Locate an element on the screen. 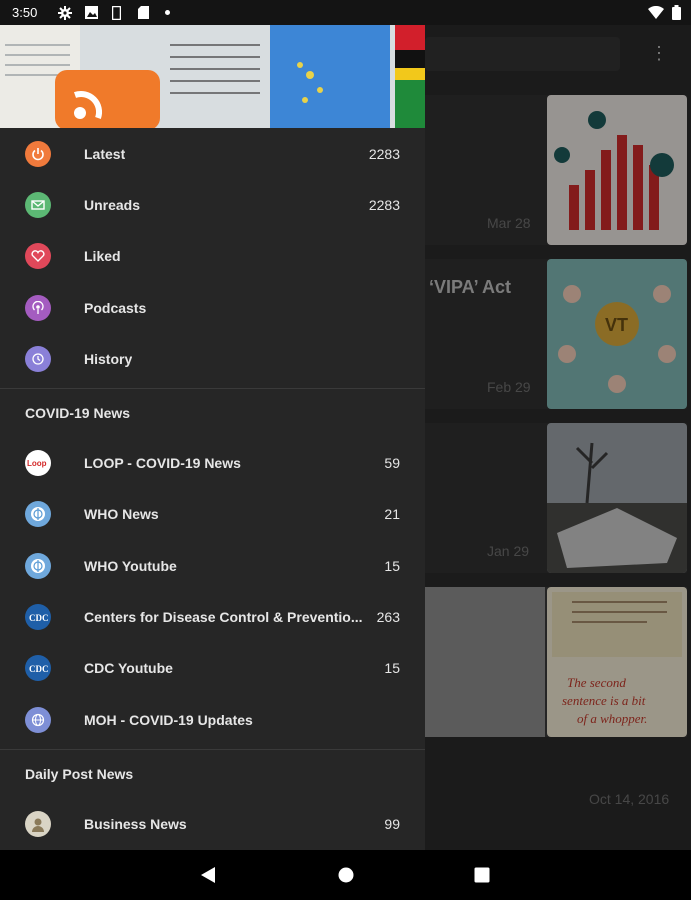 The image size is (691, 900). battery-icon is located at coordinates (676, 12).